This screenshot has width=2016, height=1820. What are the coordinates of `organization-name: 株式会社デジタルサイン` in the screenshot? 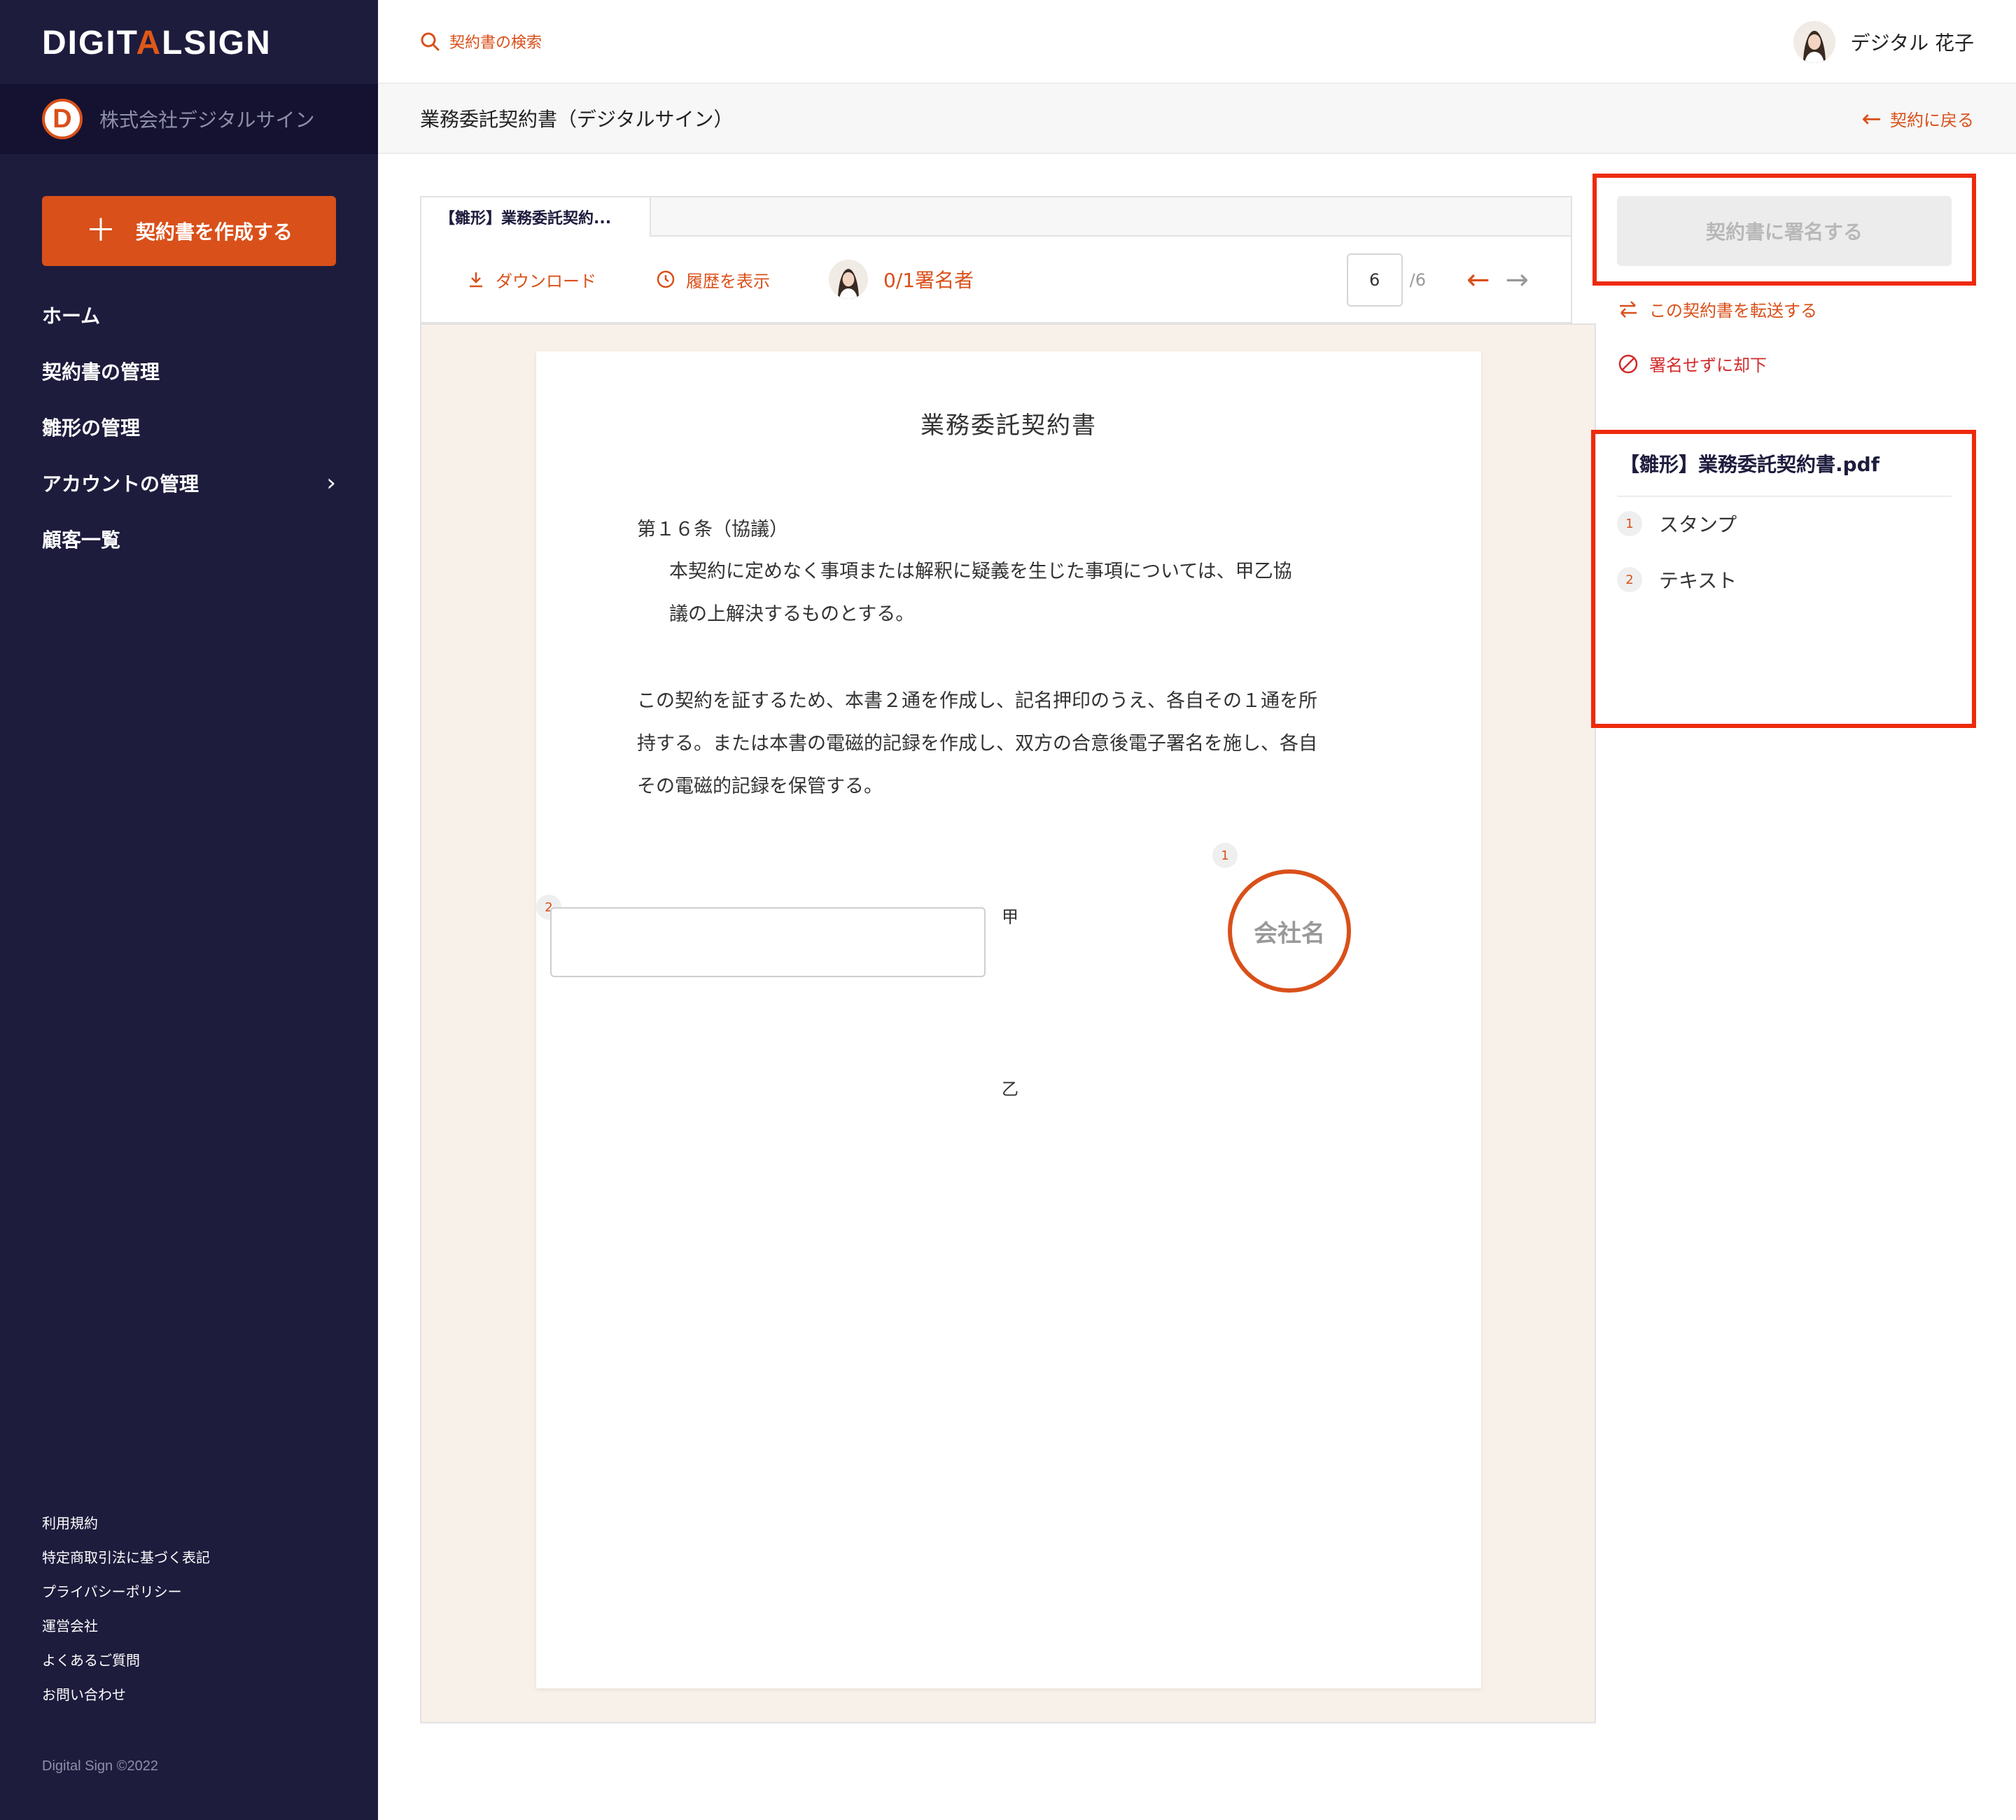 It's located at (207, 120).